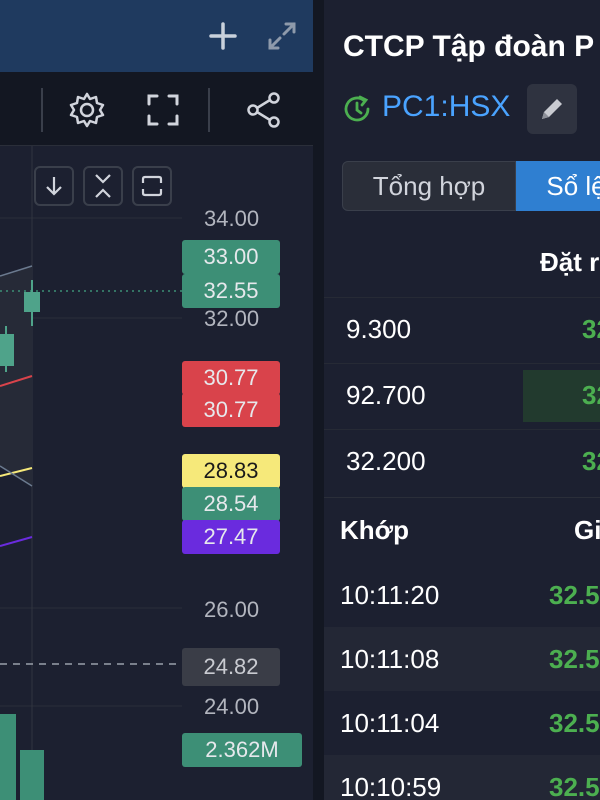 The image size is (600, 800). What do you see at coordinates (231, 257) in the screenshot?
I see `price-tag: 33.00` at bounding box center [231, 257].